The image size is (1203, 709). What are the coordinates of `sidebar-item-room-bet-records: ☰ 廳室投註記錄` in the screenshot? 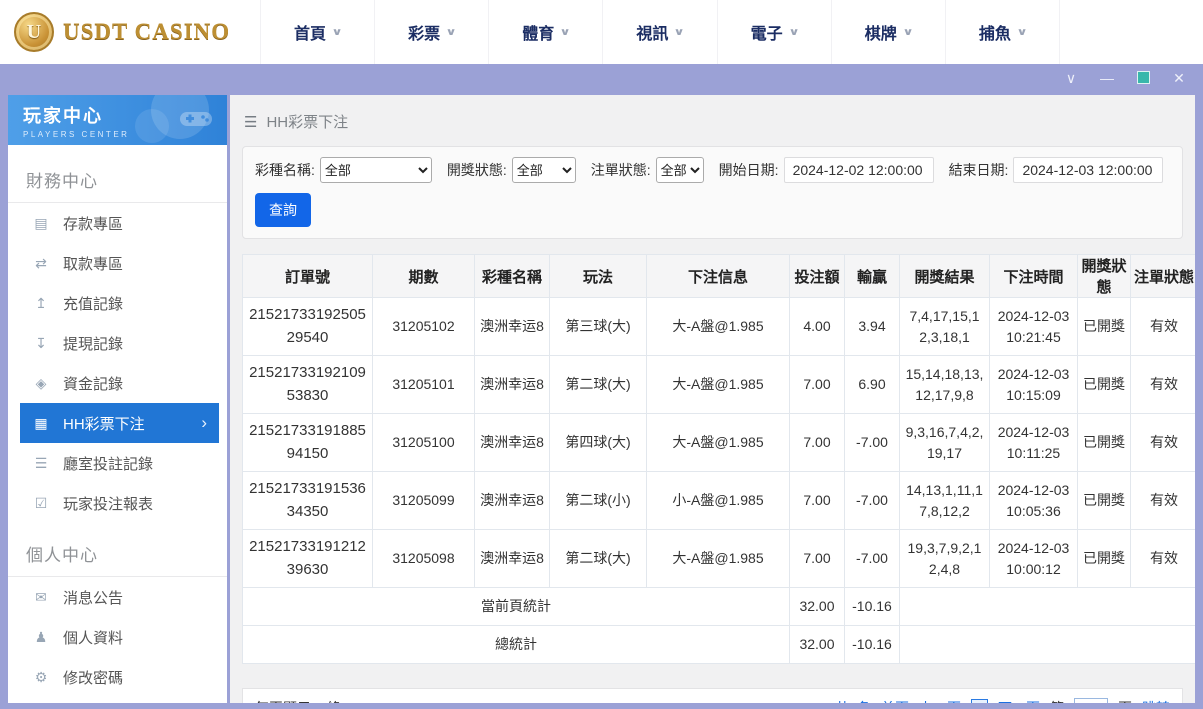 It's located at (117, 463).